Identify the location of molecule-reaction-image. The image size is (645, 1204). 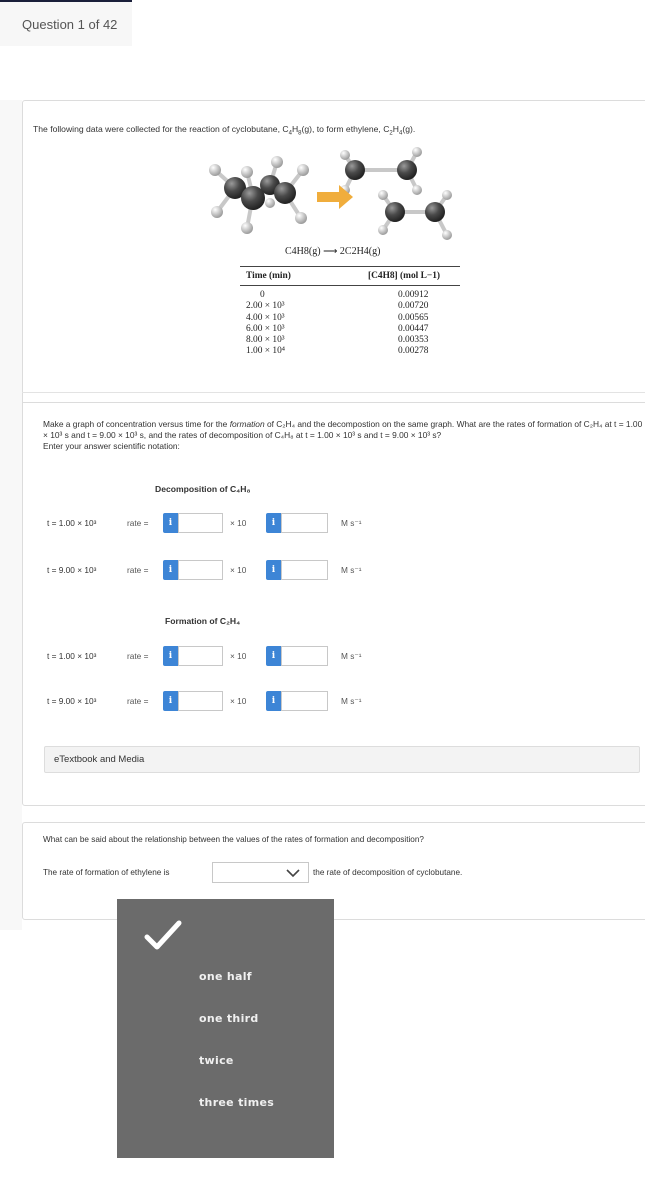
(330, 193).